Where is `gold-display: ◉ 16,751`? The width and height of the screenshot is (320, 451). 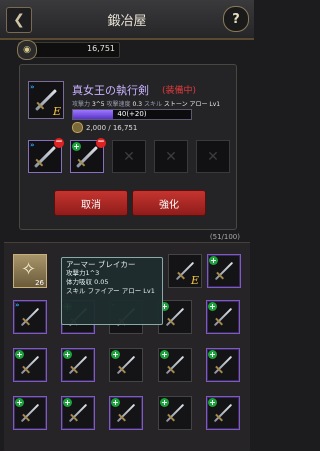
gold-display: ◉ 16,751 is located at coordinates (68, 50).